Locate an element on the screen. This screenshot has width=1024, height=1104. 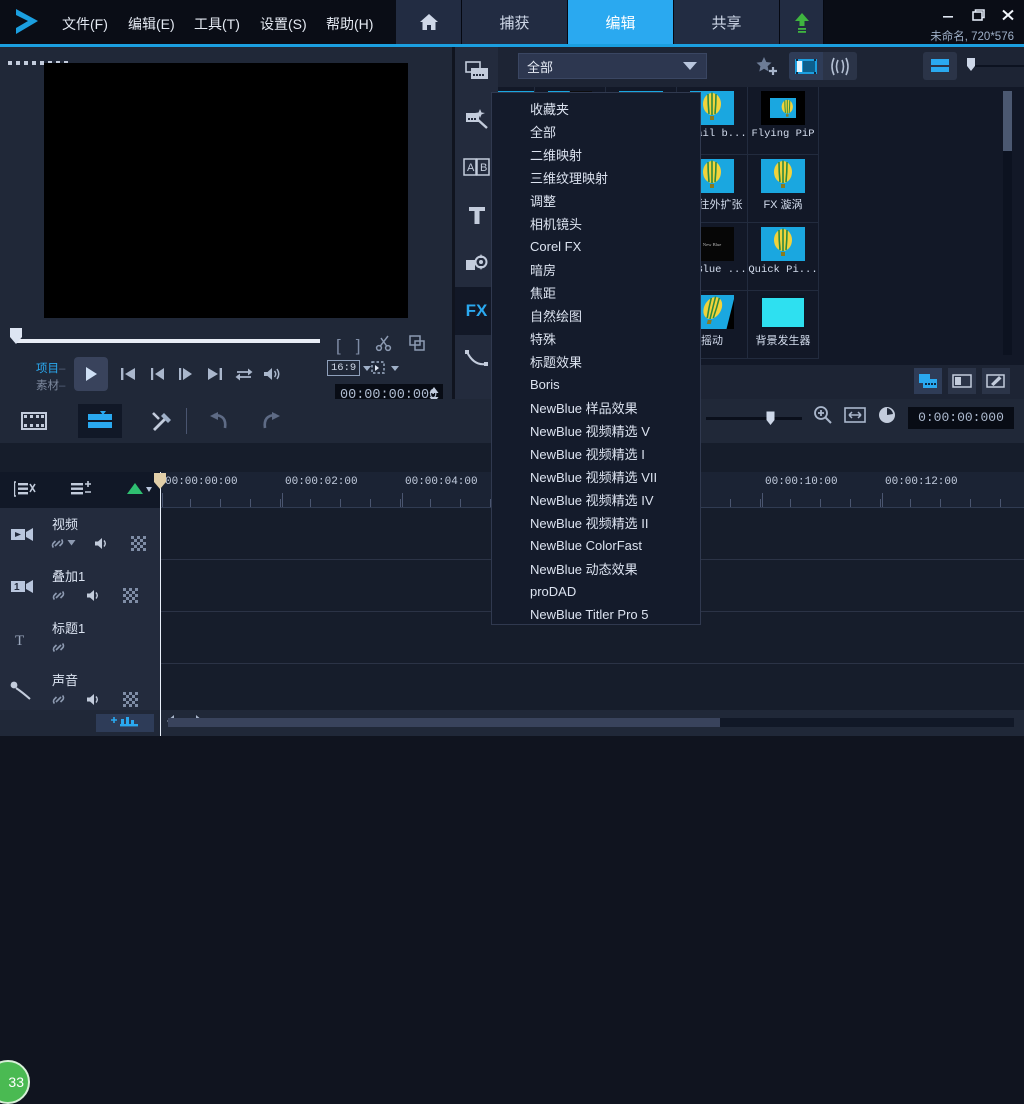
dropdown-item: 焦距 is located at coordinates (596, 292).